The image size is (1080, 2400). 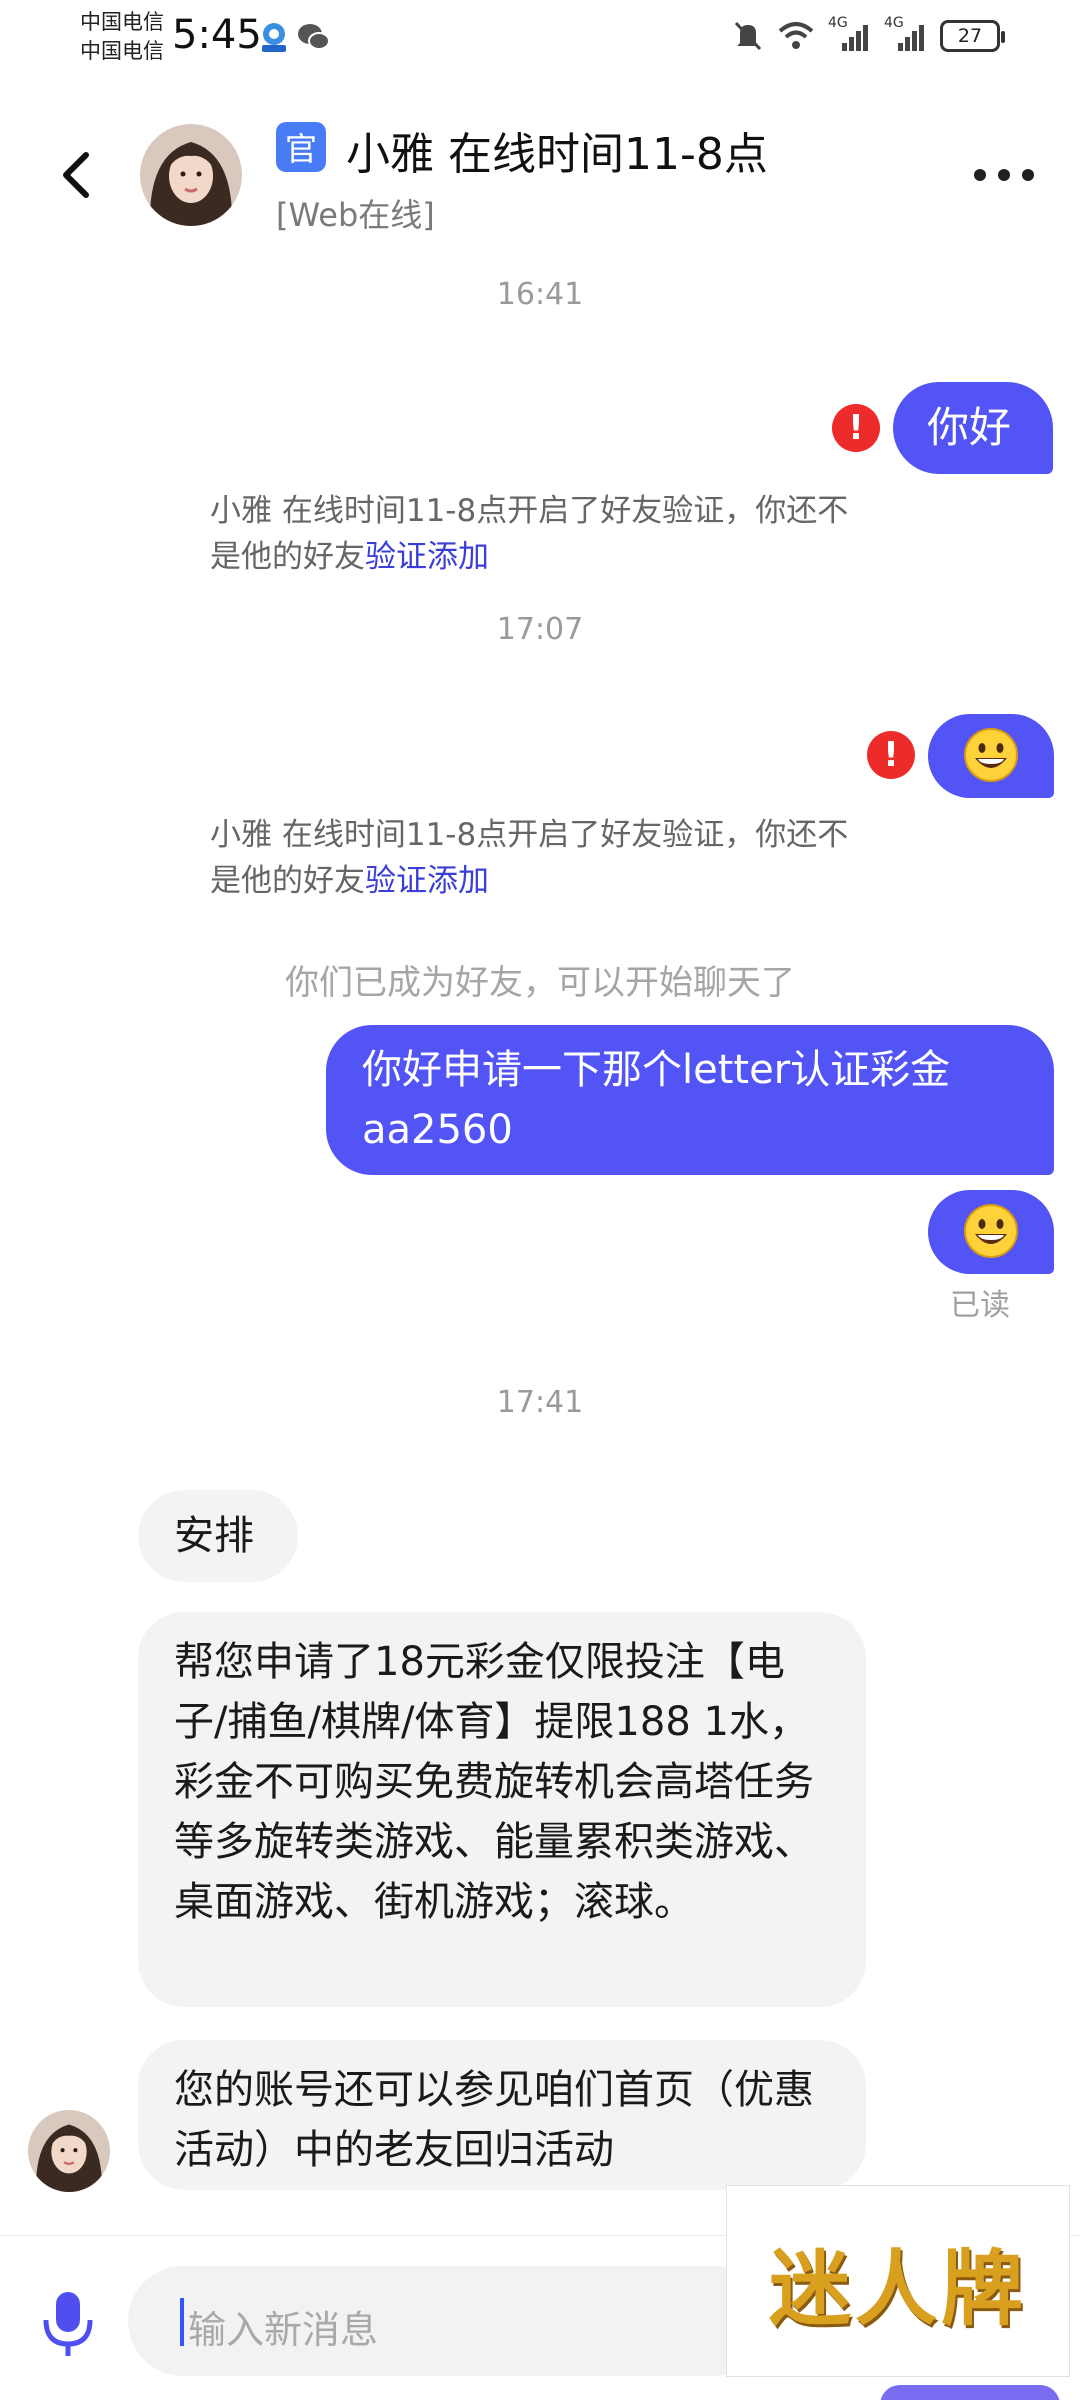 What do you see at coordinates (972, 36) in the screenshot?
I see `battery-indicator: 27` at bounding box center [972, 36].